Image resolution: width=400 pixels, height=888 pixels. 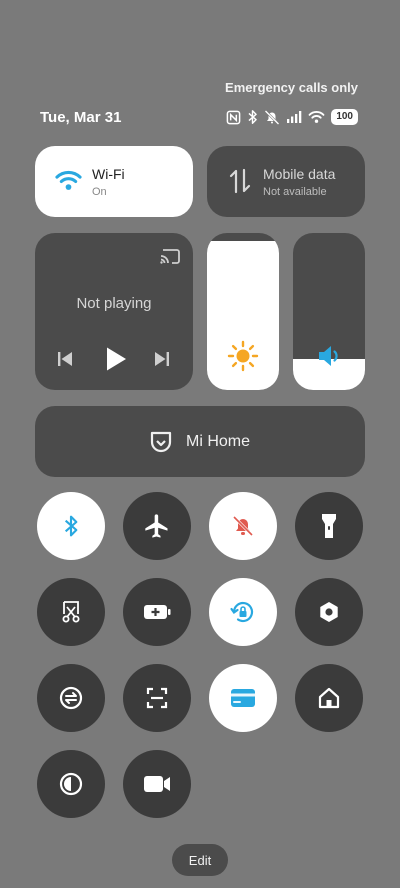 I want to click on airplane-mode-toggle, so click(x=157, y=526).